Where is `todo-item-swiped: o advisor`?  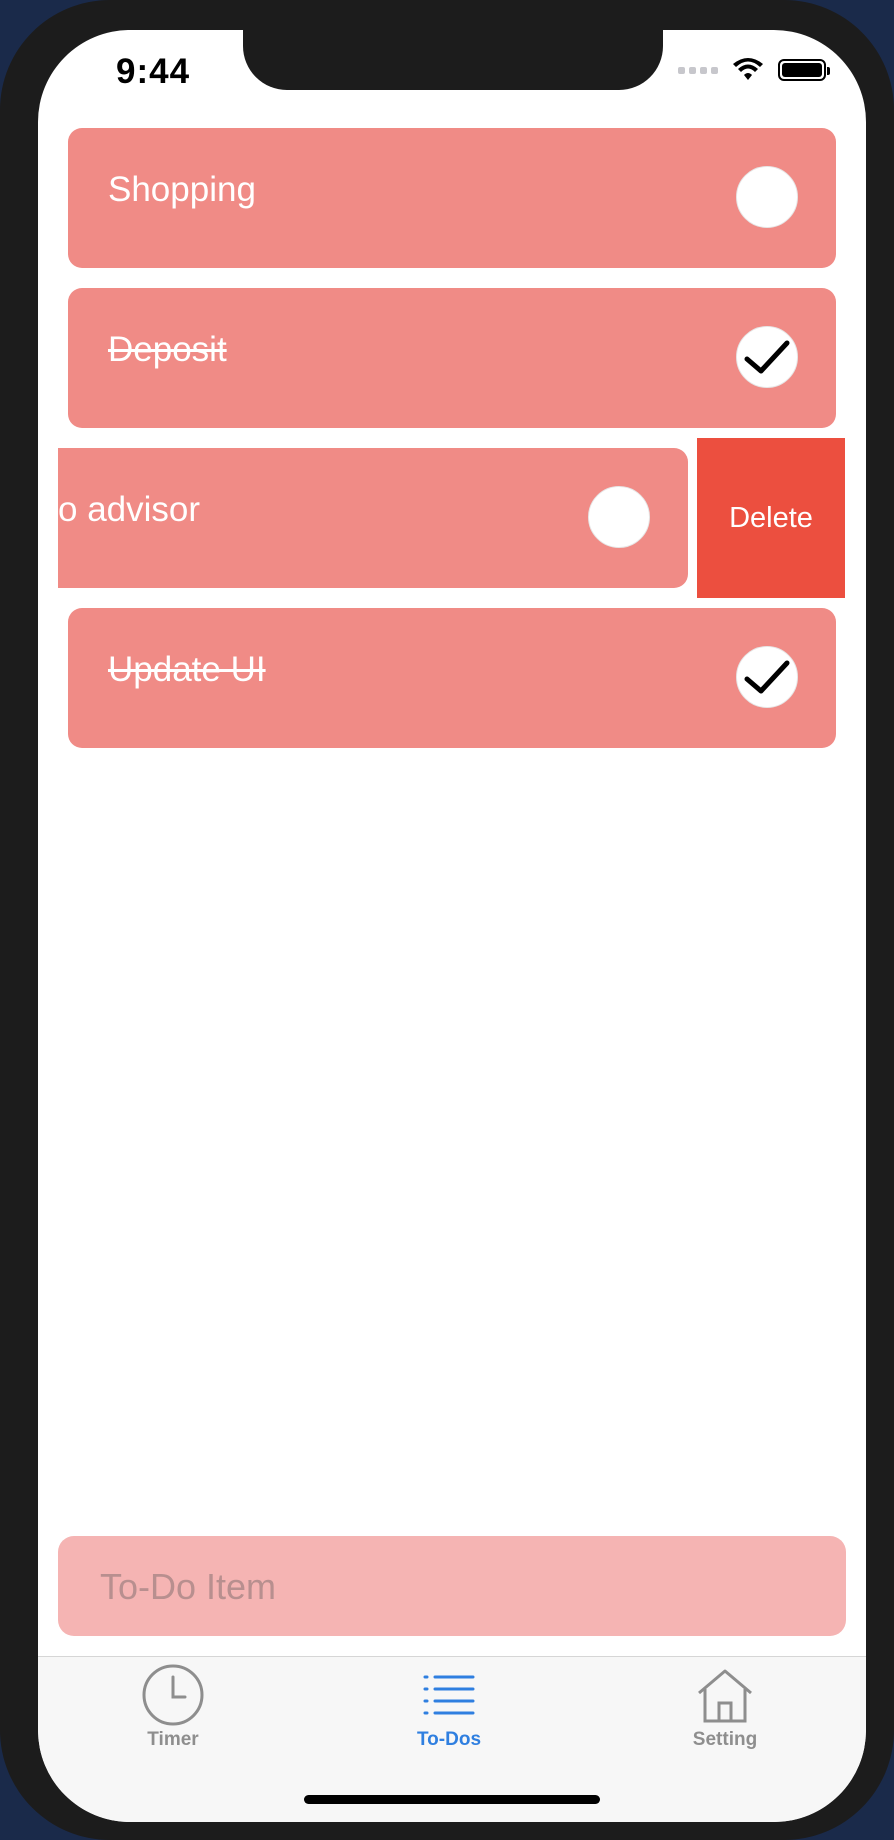 todo-item-swiped: o advisor is located at coordinates (373, 518).